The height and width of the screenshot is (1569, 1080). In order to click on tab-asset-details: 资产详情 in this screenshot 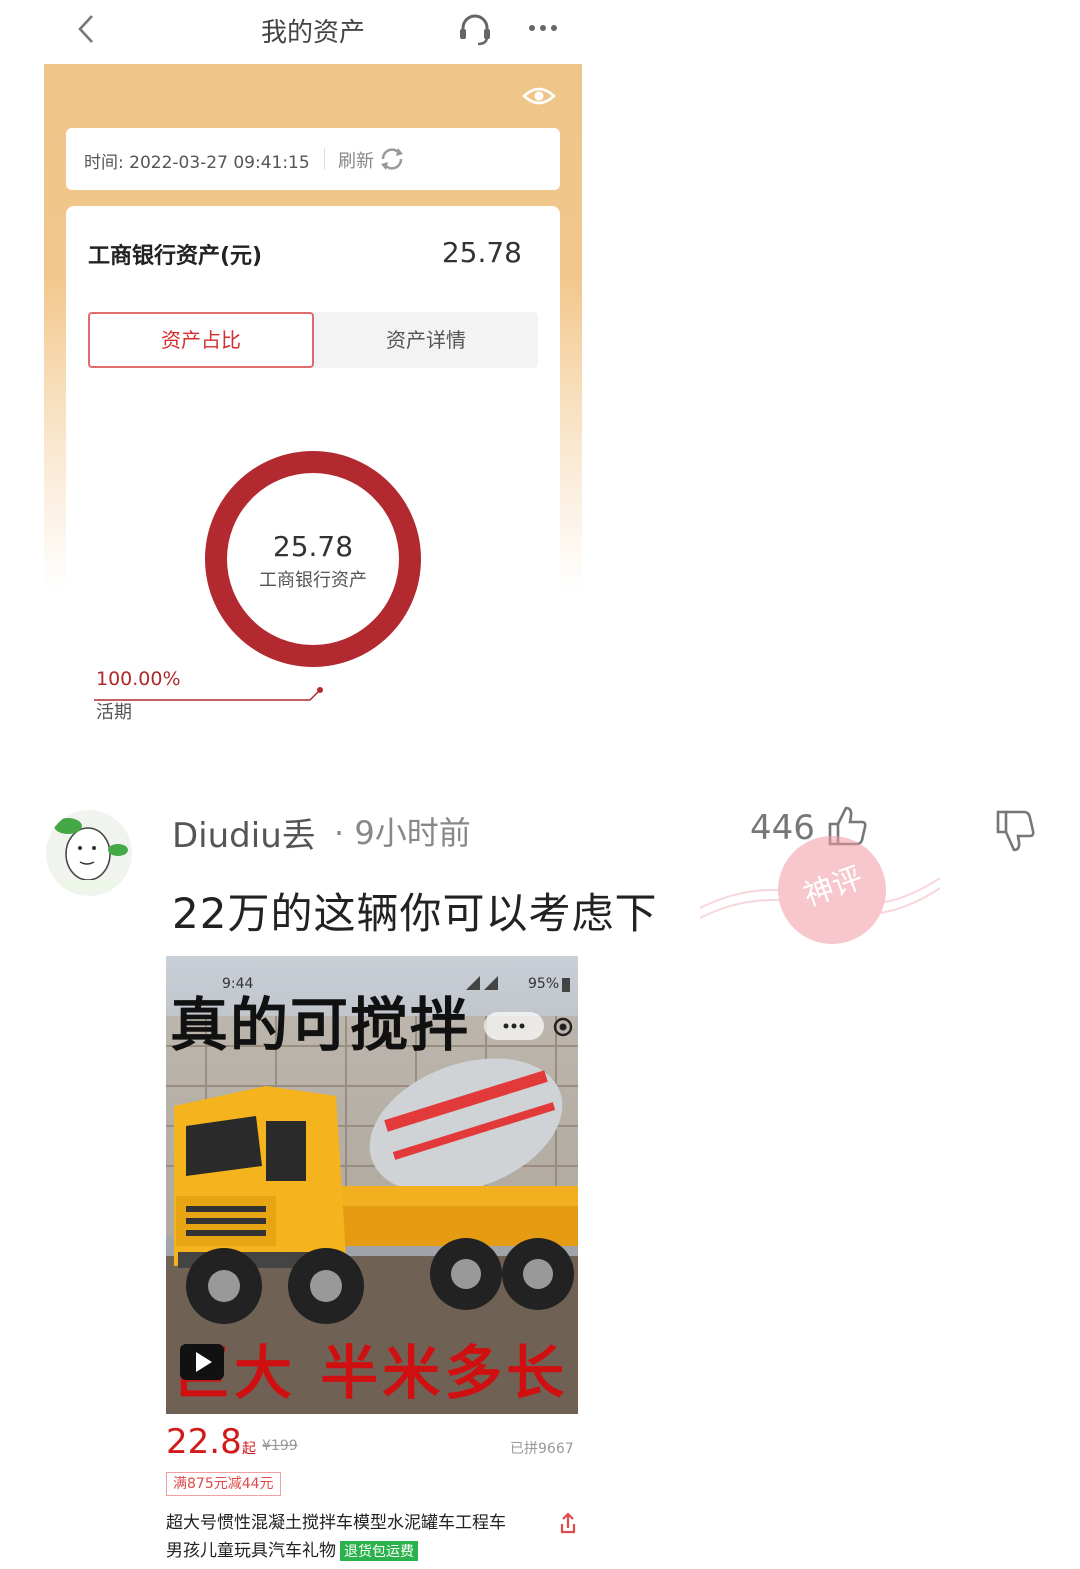, I will do `click(426, 340)`.